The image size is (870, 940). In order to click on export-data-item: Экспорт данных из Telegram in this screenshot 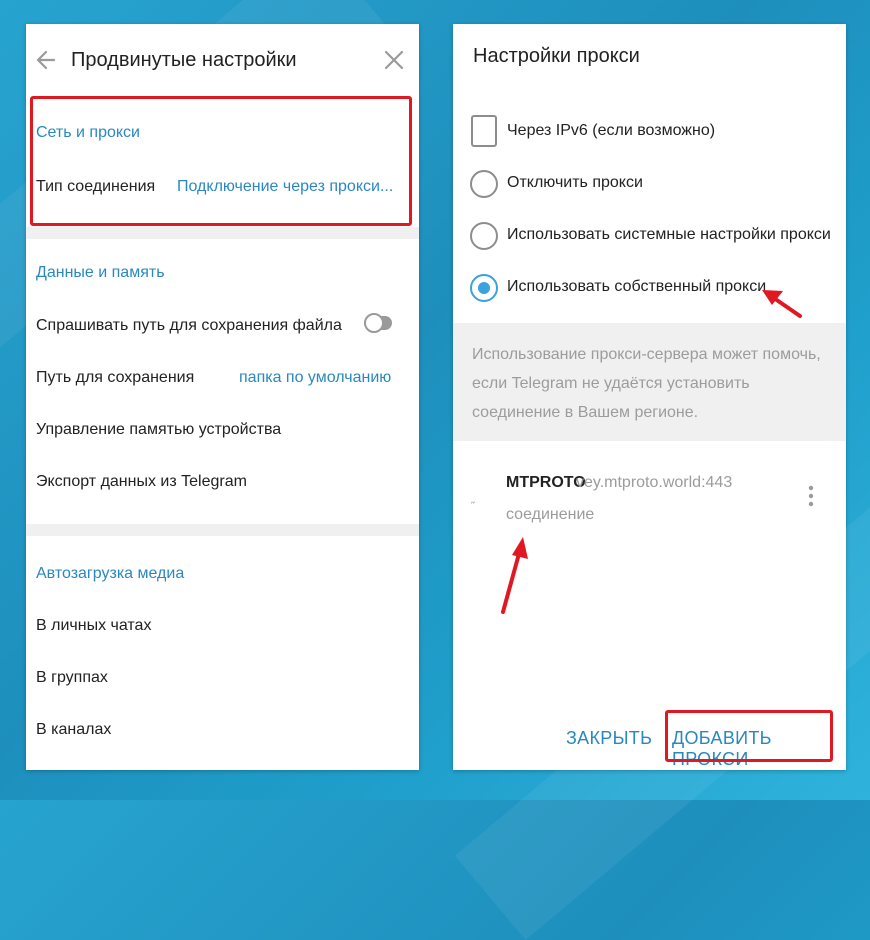, I will do `click(141, 482)`.